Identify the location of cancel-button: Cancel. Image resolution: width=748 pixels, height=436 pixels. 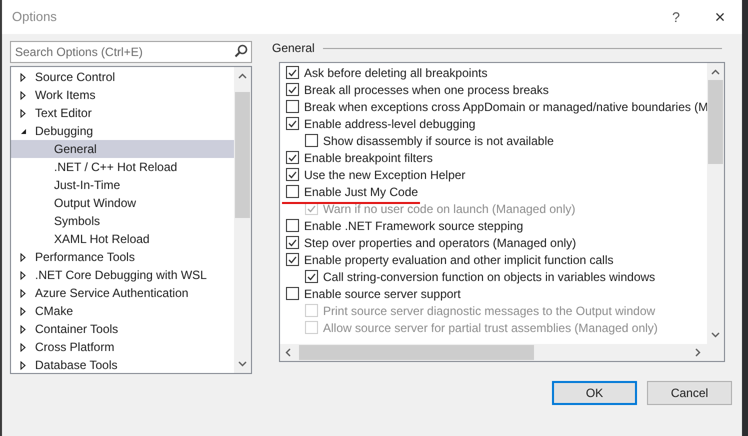
(689, 393).